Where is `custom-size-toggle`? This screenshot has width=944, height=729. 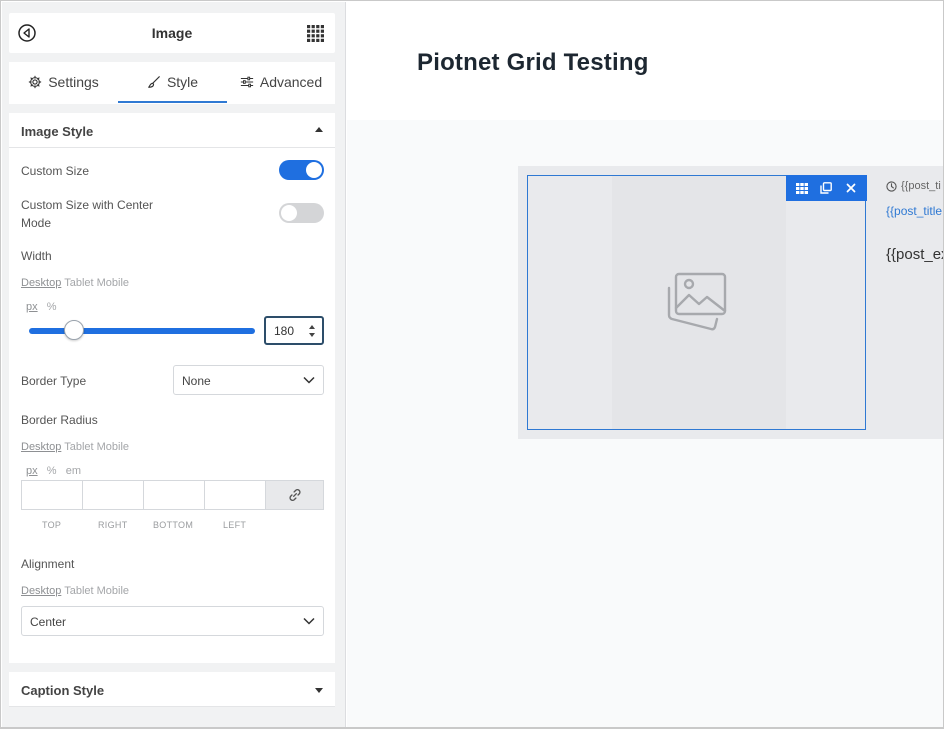 custom-size-toggle is located at coordinates (301, 170).